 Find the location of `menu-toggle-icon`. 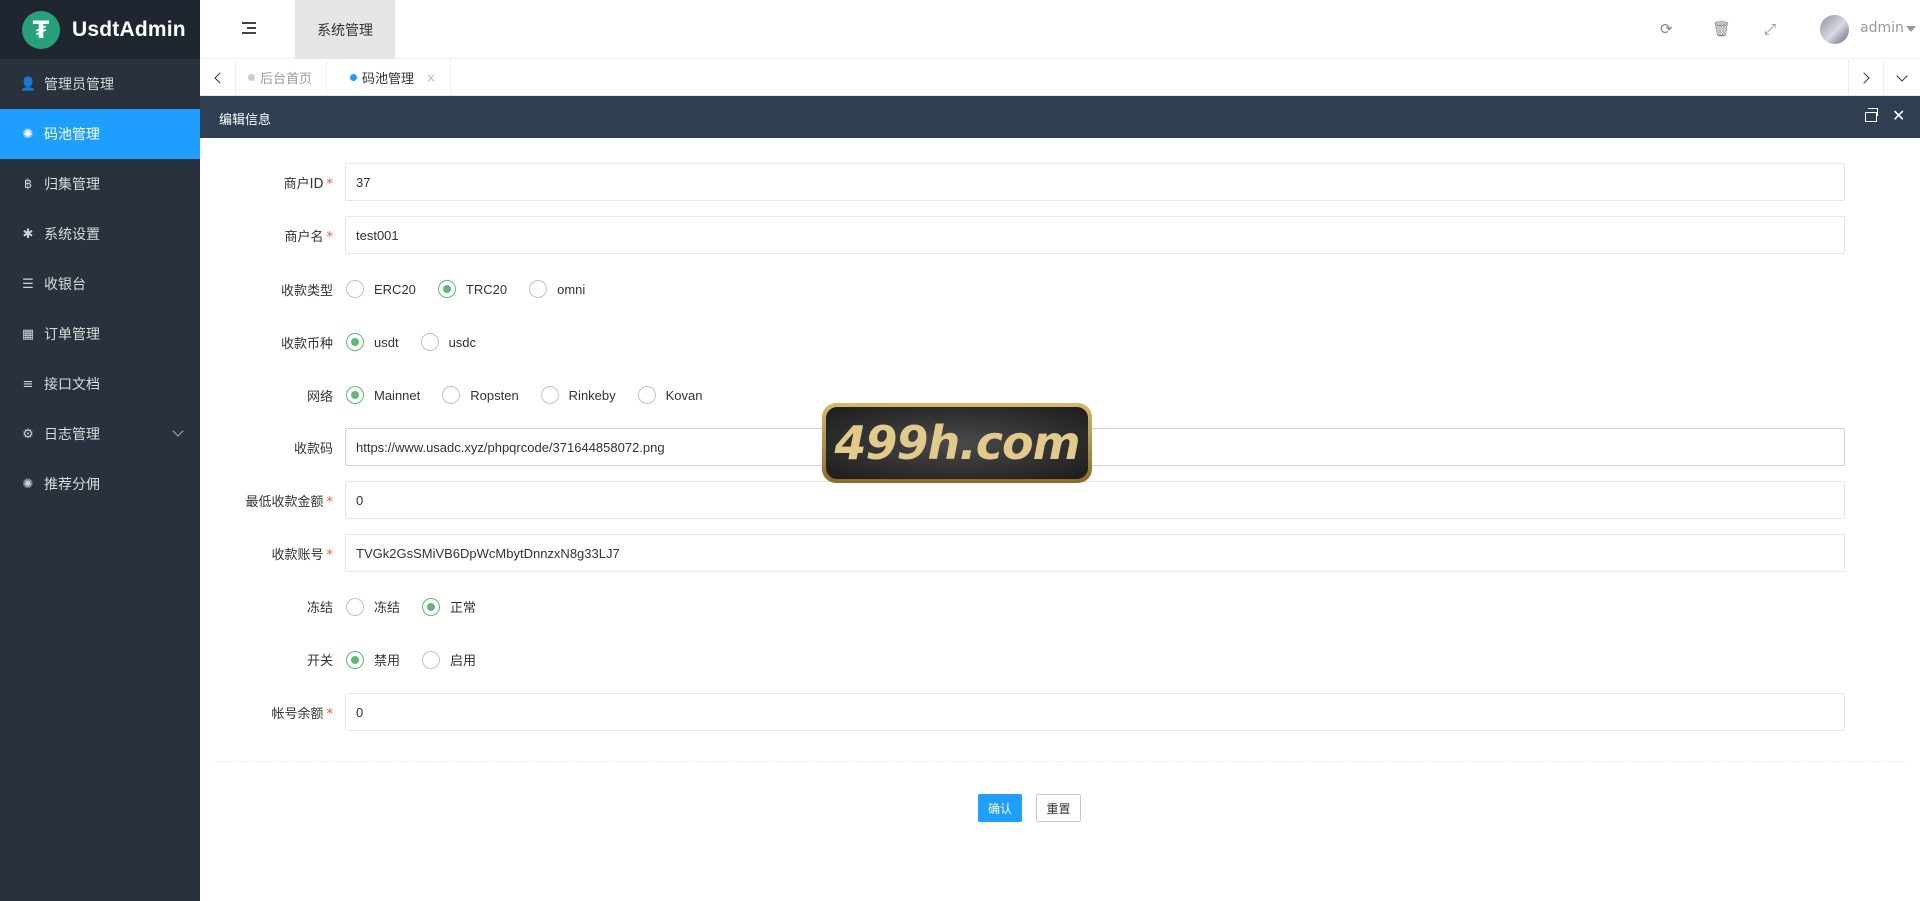

menu-toggle-icon is located at coordinates (249, 28).